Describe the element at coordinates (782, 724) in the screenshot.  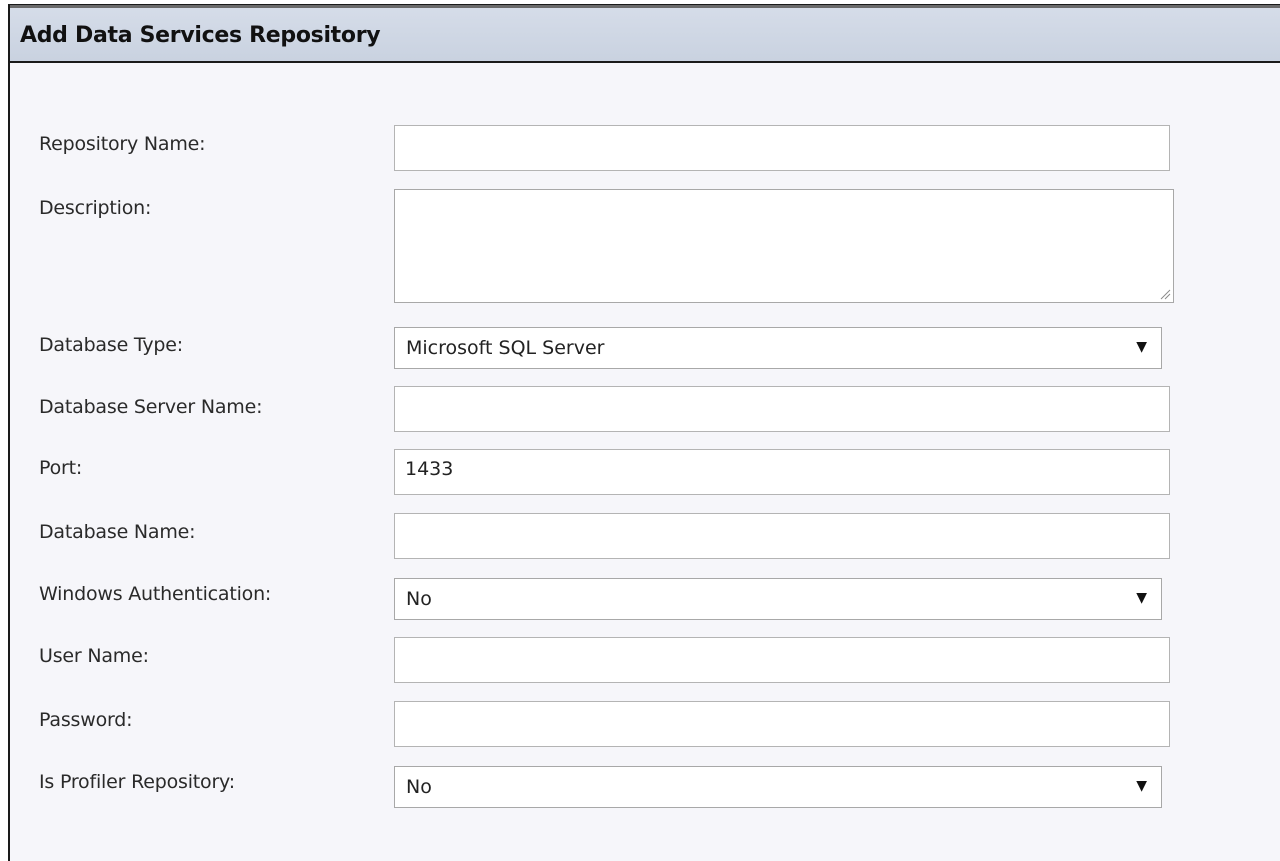
I see `password-input` at that location.